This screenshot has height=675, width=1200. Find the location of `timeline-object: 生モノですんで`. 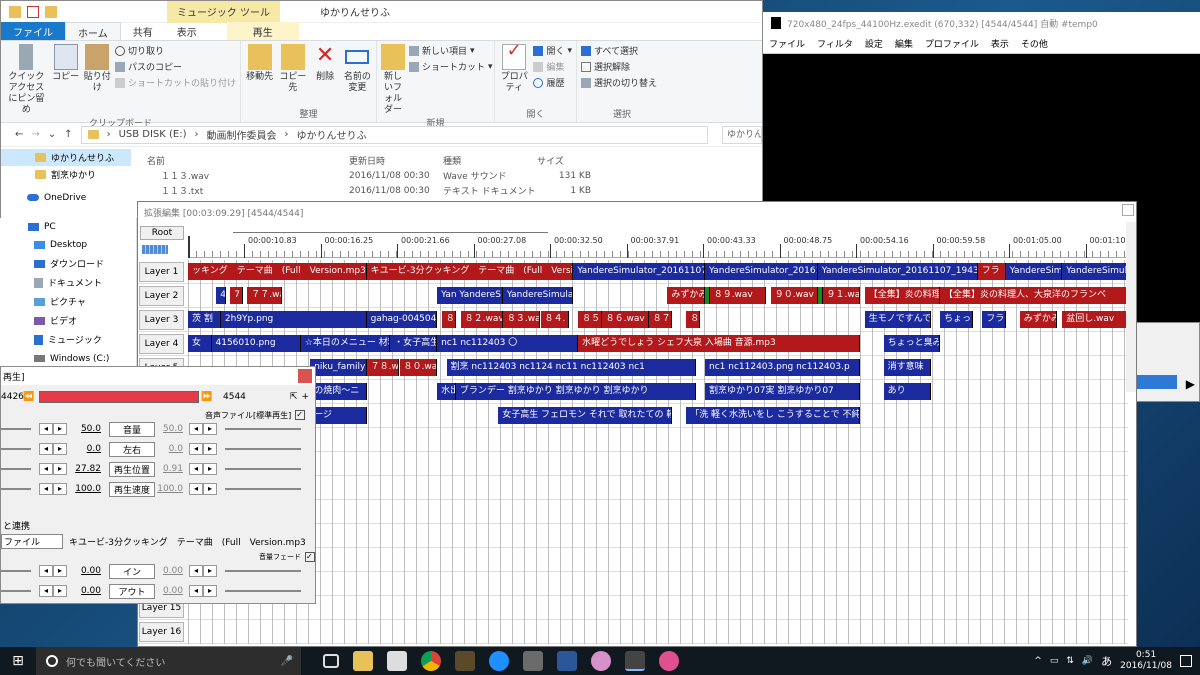

timeline-object: 生モノですんで is located at coordinates (897, 319).